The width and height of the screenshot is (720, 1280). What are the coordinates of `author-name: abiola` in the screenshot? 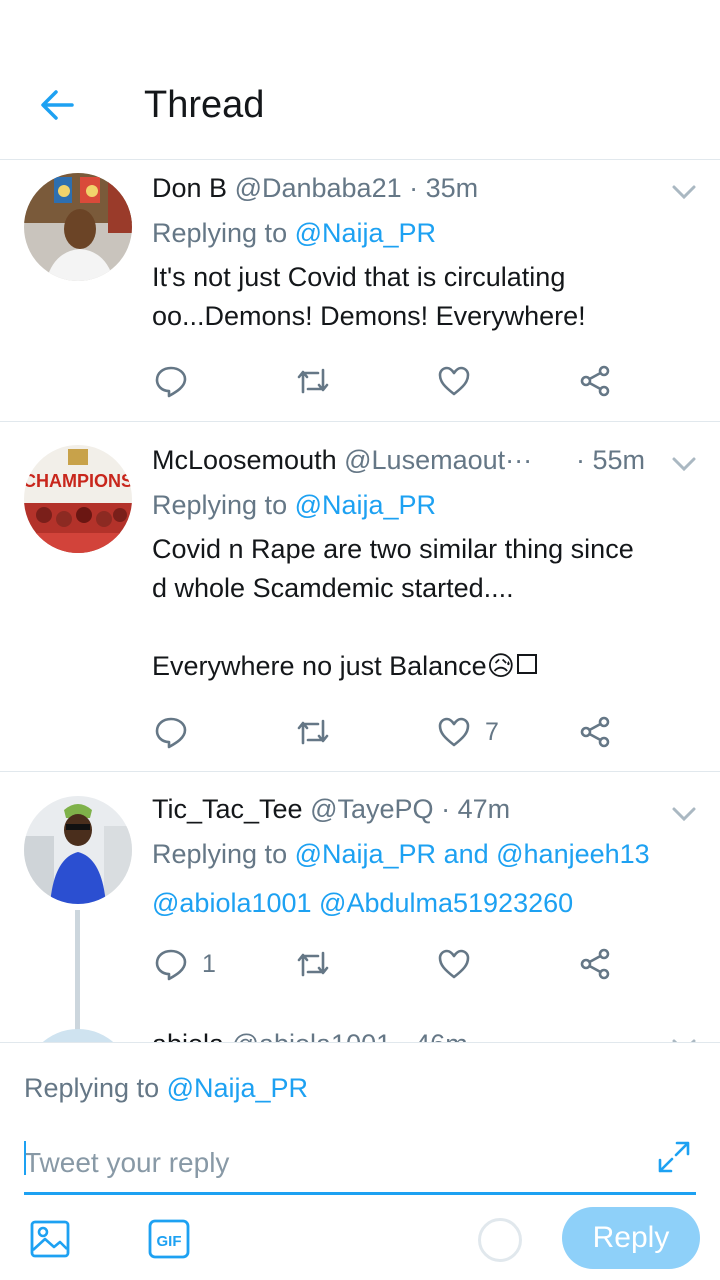 It's located at (188, 1035).